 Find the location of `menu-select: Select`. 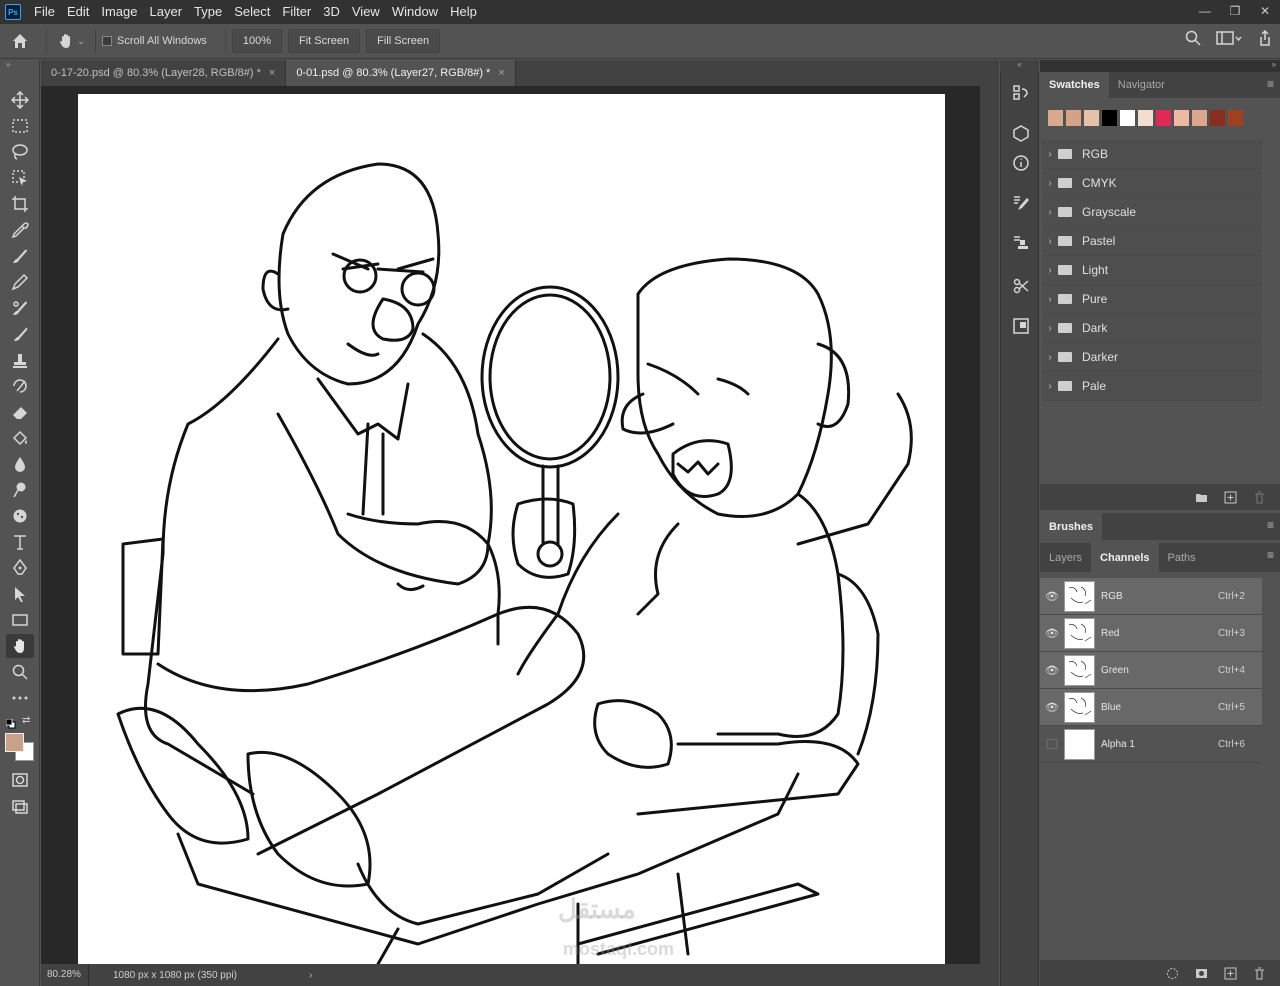

menu-select: Select is located at coordinates (252, 12).